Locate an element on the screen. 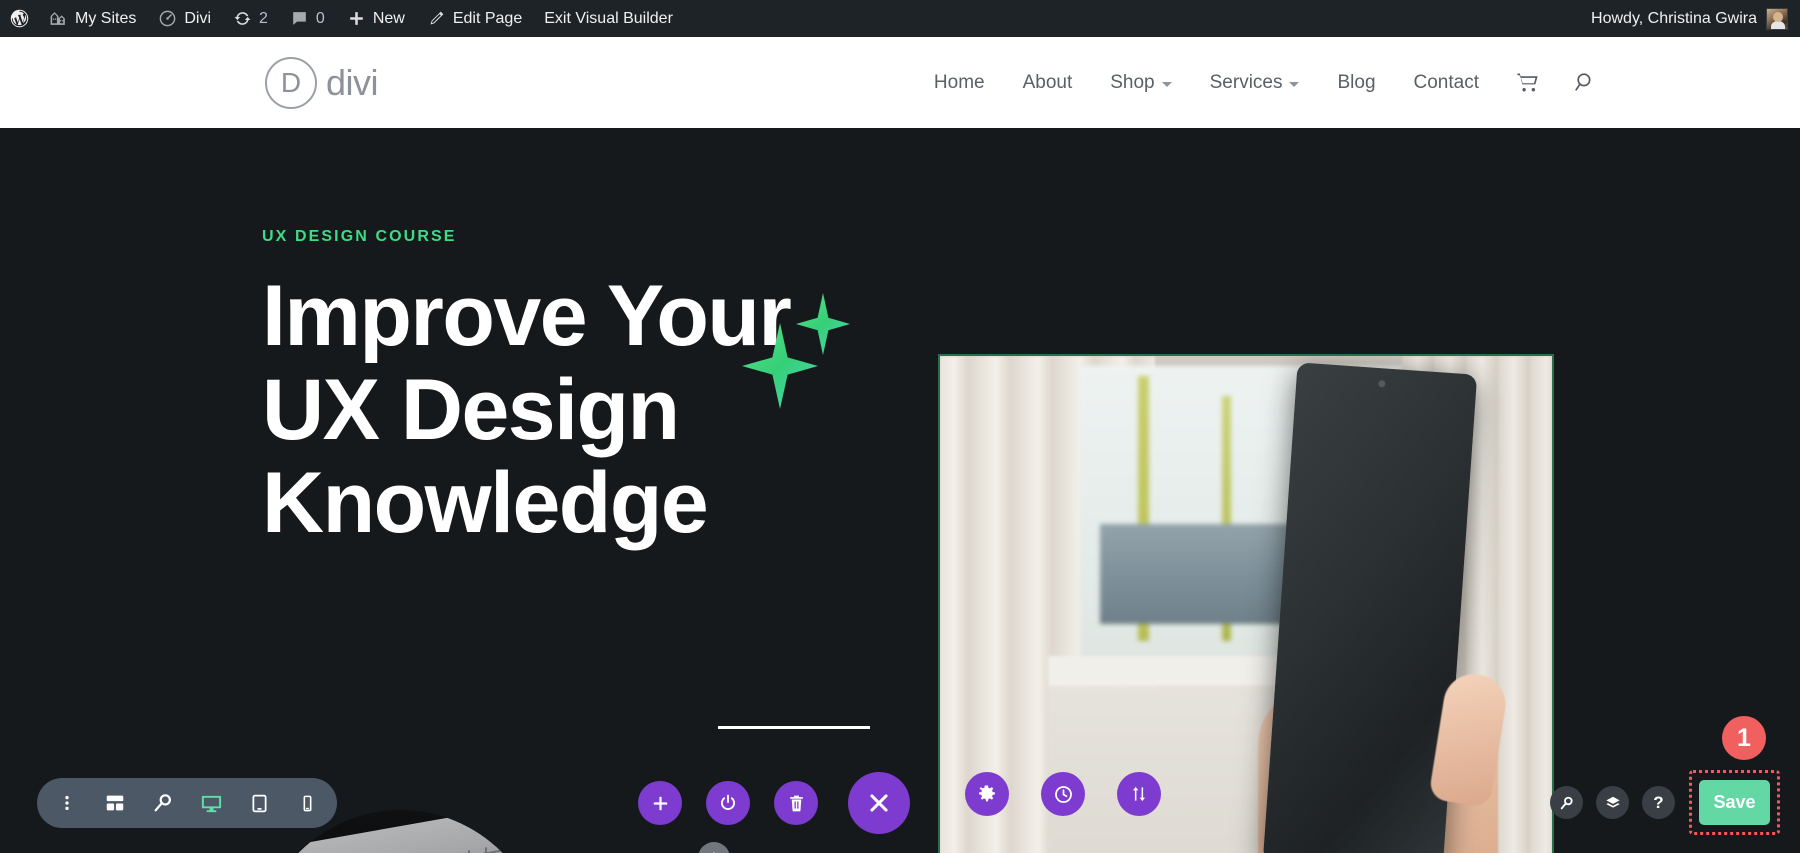  builder-right-controls: ? 1 Save is located at coordinates (1665, 775).